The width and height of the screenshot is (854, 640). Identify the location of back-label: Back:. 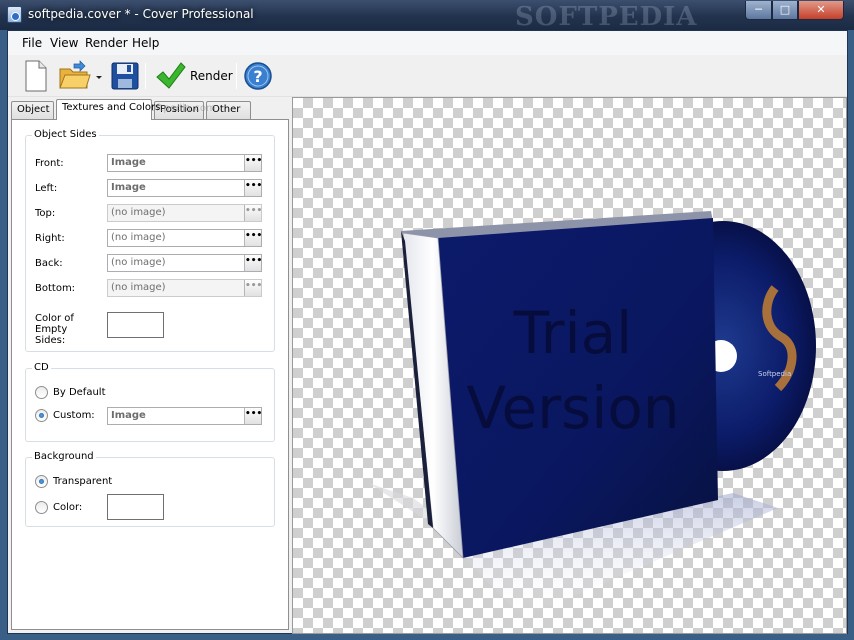
(49, 263).